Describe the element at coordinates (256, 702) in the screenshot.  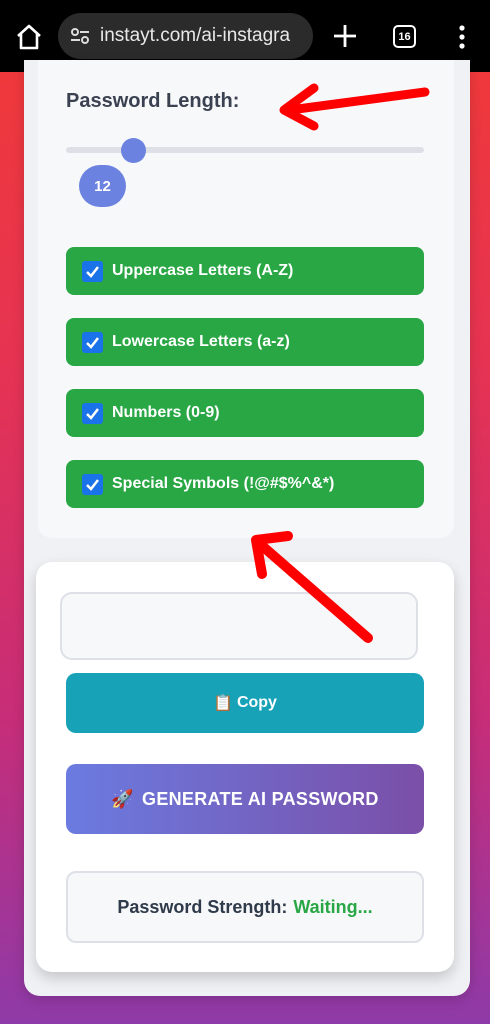
I see `copy-button-label: Copy` at that location.